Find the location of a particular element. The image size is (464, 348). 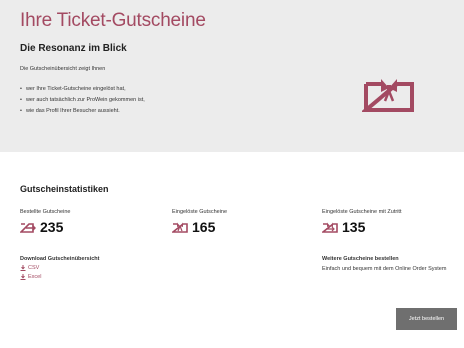

stat-value: 135 is located at coordinates (354, 227).